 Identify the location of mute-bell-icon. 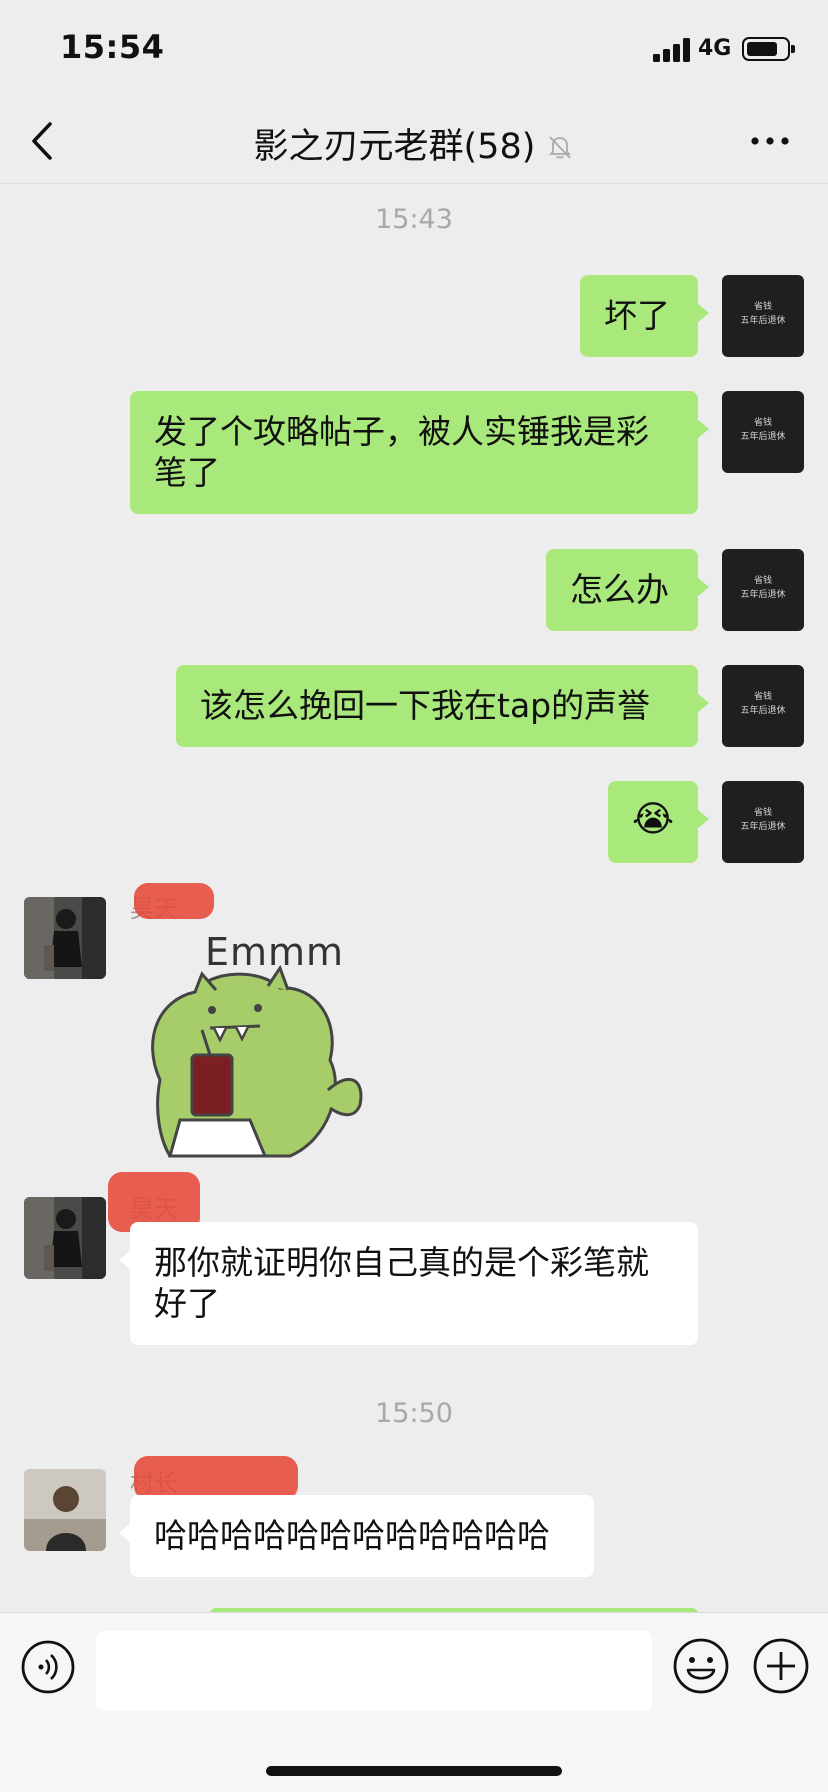
(560, 147).